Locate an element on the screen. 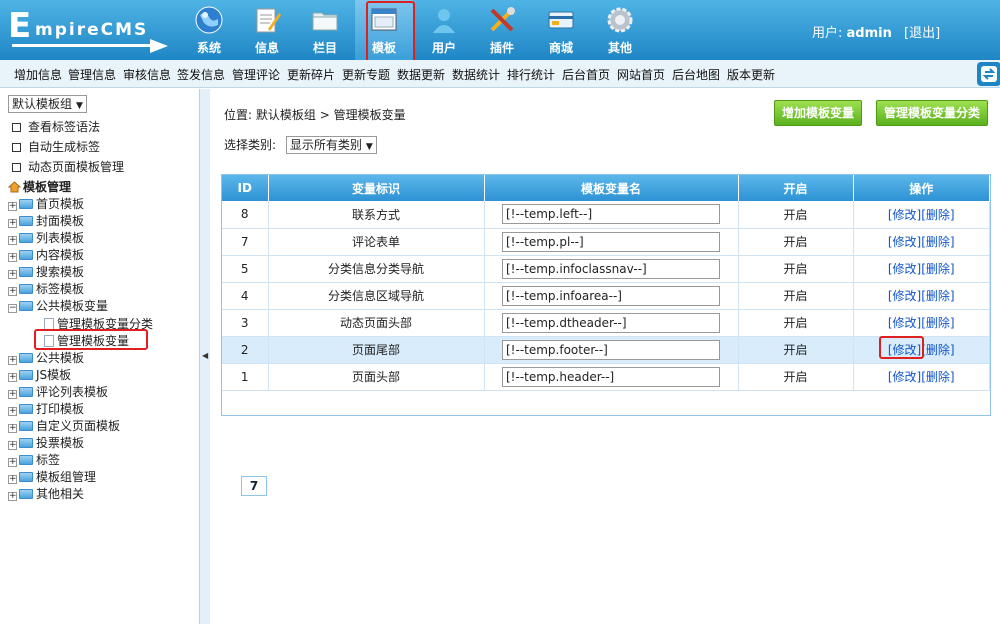 The image size is (1000, 624). tree-root: 模板管理 is located at coordinates (39, 186).